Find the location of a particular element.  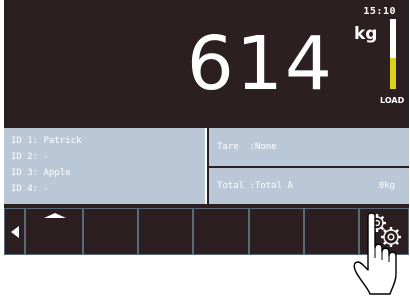

total-value: 0kg is located at coordinates (386, 186).